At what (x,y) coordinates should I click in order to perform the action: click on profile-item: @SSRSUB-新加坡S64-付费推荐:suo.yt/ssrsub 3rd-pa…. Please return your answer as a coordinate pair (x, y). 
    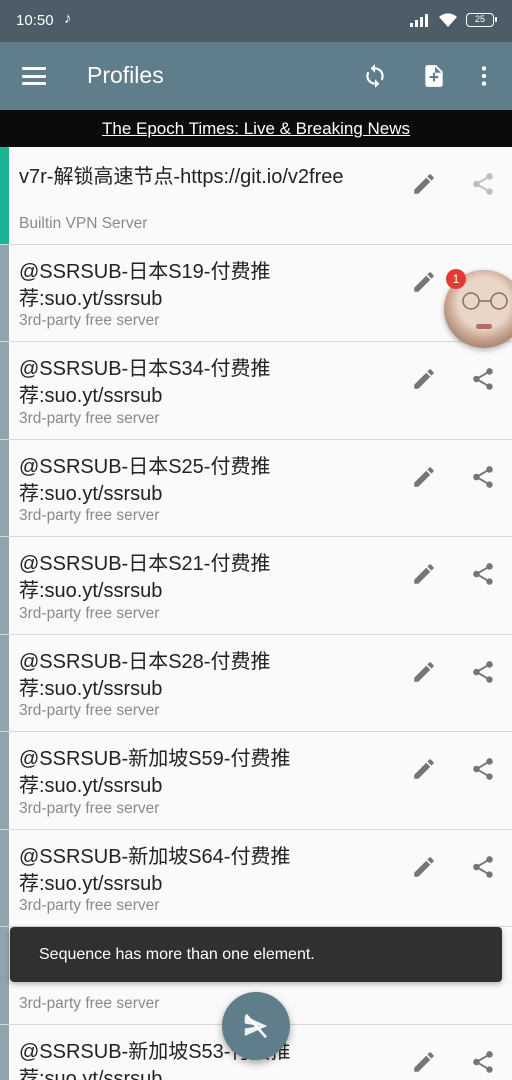
    Looking at the image, I should click on (256, 878).